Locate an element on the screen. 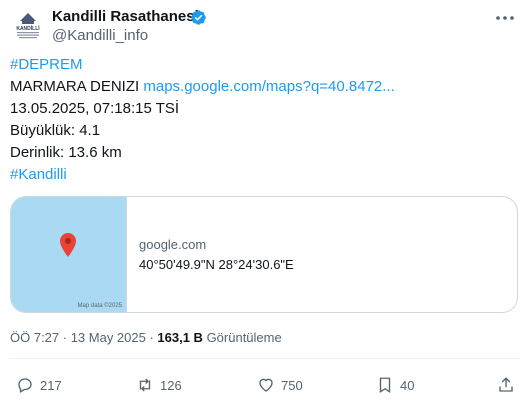  divider is located at coordinates (265, 358).